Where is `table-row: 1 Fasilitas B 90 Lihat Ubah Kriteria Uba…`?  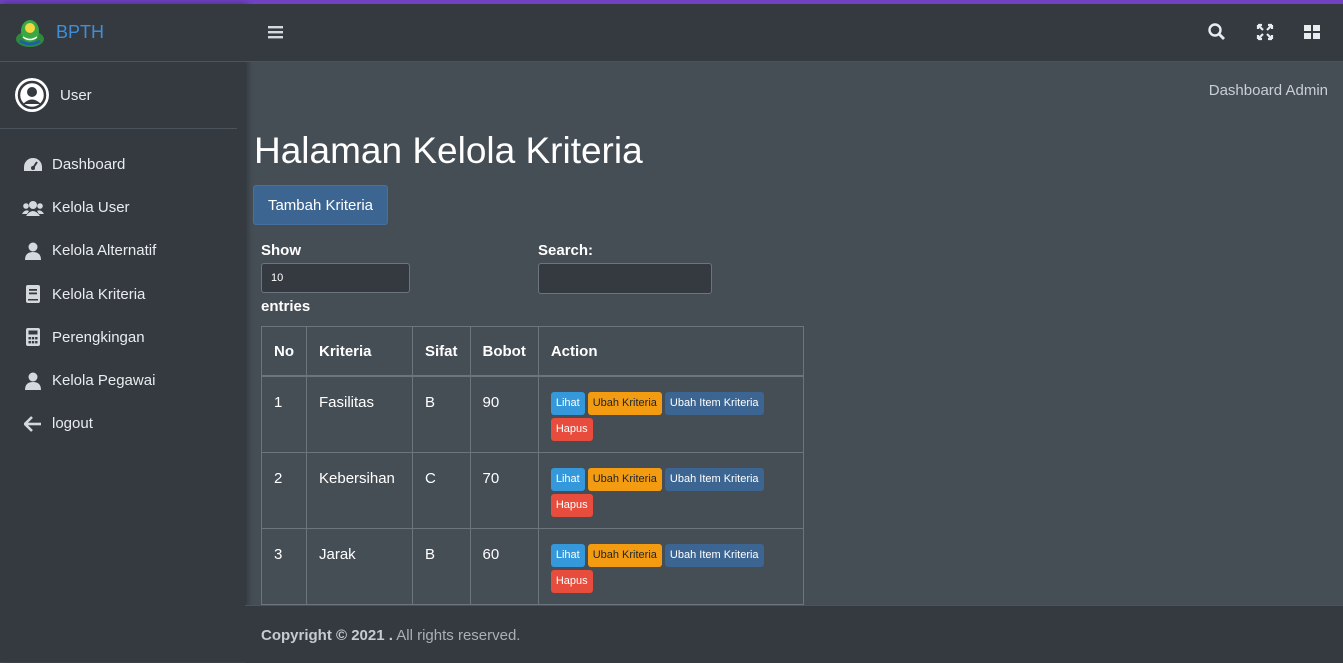 table-row: 1 Fasilitas B 90 Lihat Ubah Kriteria Uba… is located at coordinates (532, 414).